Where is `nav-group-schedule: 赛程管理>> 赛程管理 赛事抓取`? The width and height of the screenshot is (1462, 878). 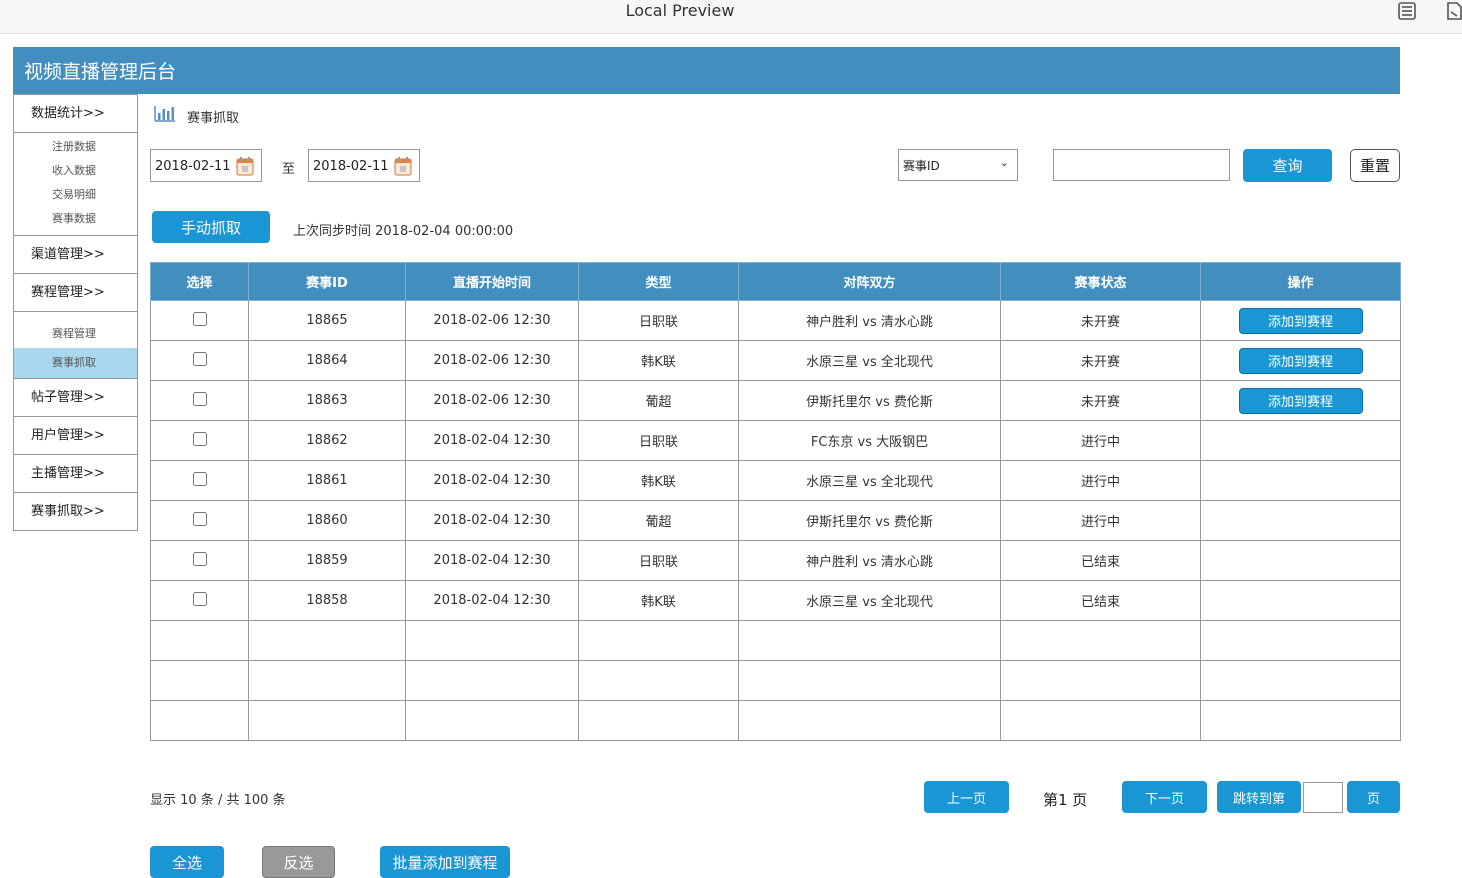
nav-group-schedule: 赛程管理>> 赛程管理 赛事抓取 is located at coordinates (75, 326).